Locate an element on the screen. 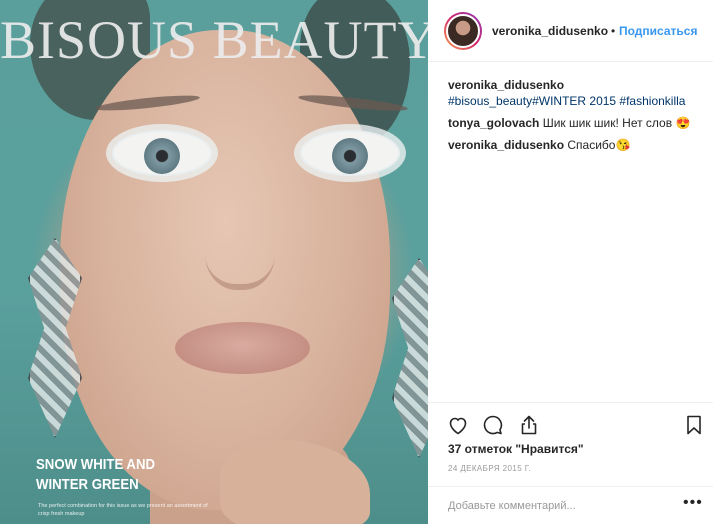  likes-count: 37 отметок "Нравится" is located at coordinates (516, 449).